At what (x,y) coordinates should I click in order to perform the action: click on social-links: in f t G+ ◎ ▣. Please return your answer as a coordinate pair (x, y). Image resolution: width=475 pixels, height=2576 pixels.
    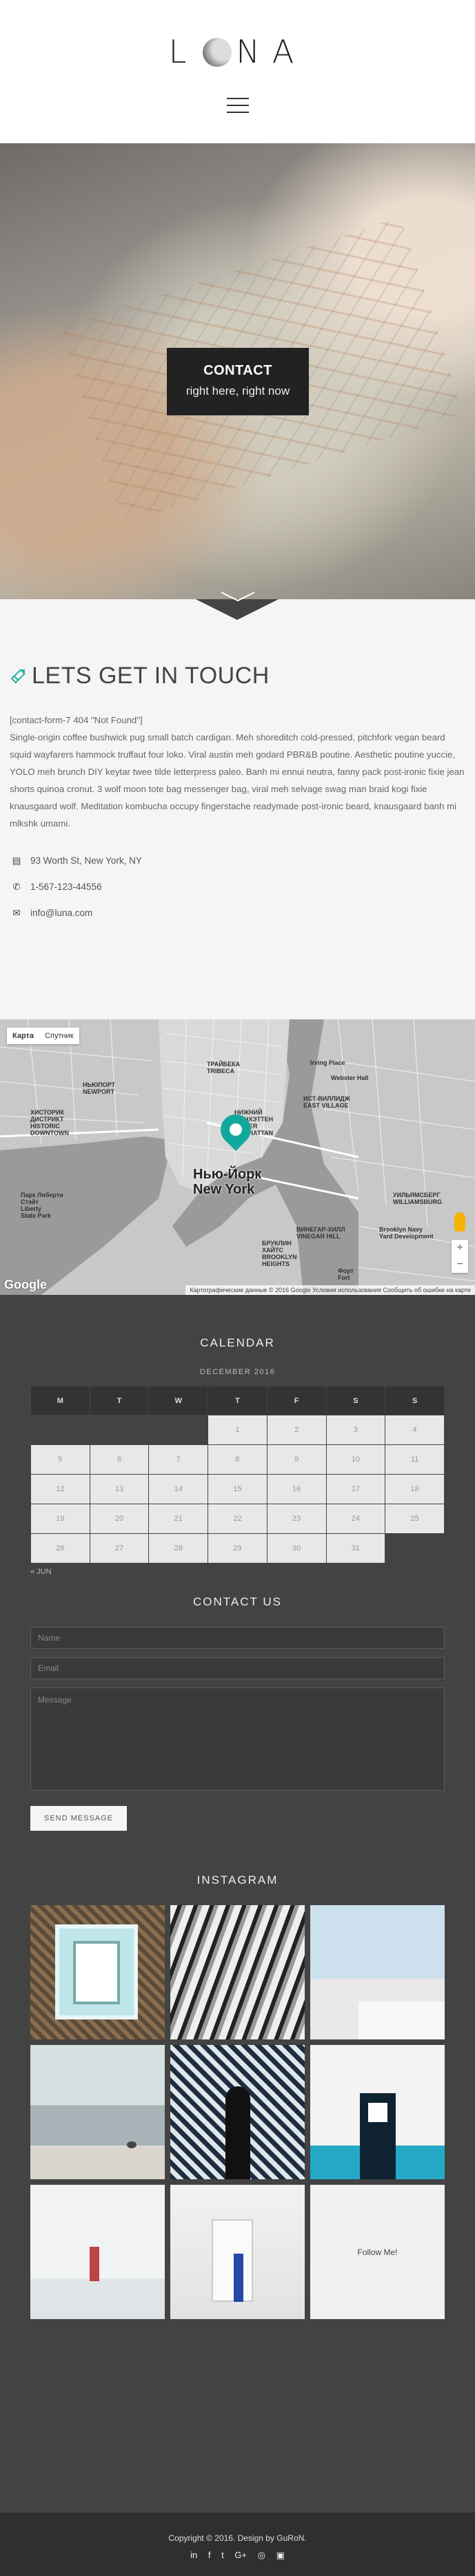
    Looking at the image, I should click on (238, 2555).